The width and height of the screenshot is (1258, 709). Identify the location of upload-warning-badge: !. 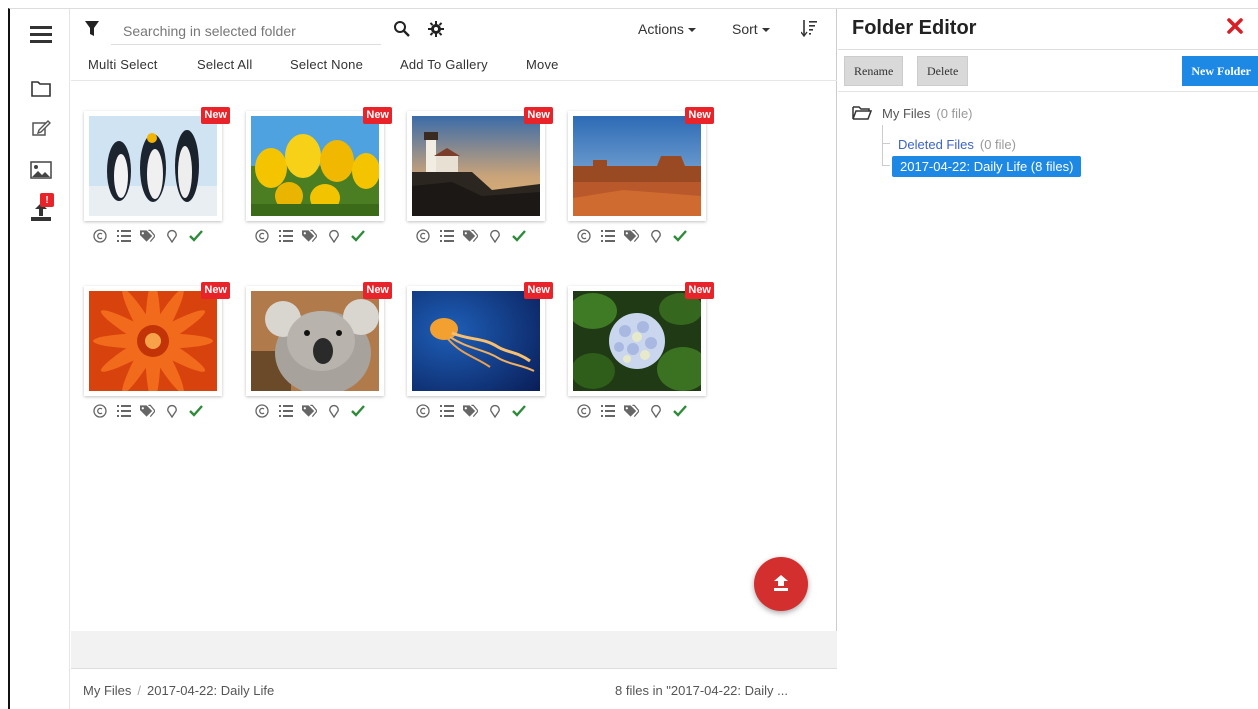
(47, 200).